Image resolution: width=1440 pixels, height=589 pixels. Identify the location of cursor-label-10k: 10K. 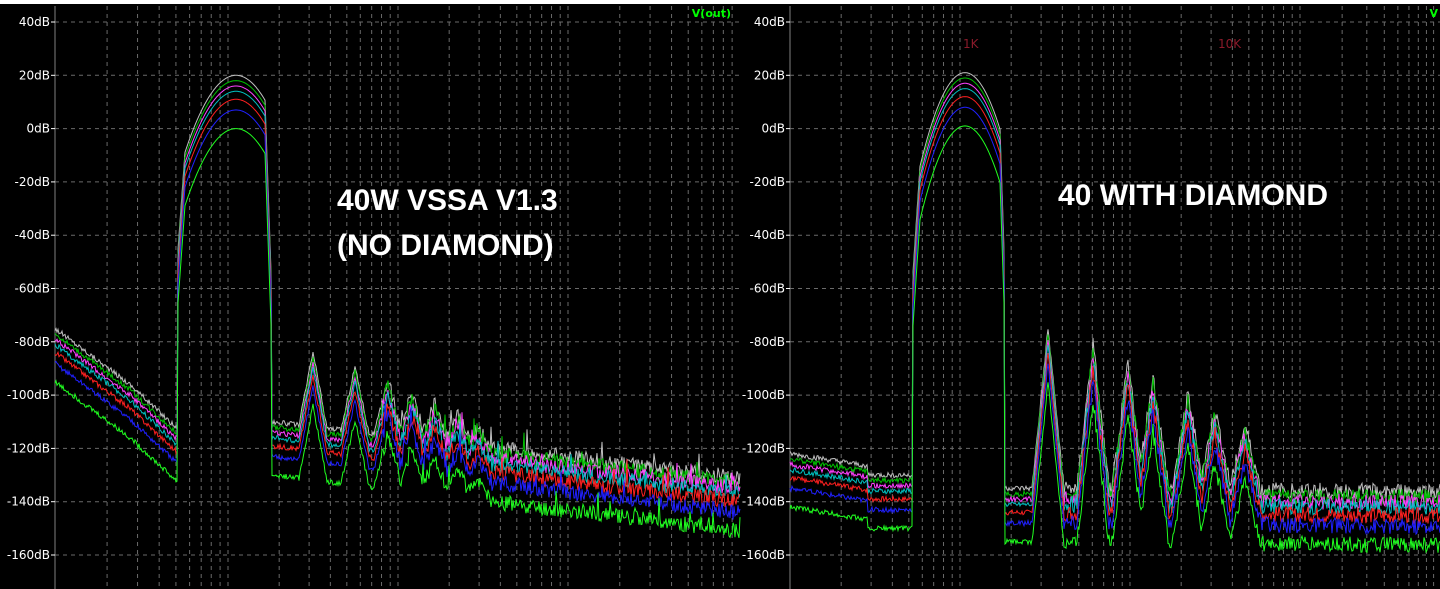
(1230, 44).